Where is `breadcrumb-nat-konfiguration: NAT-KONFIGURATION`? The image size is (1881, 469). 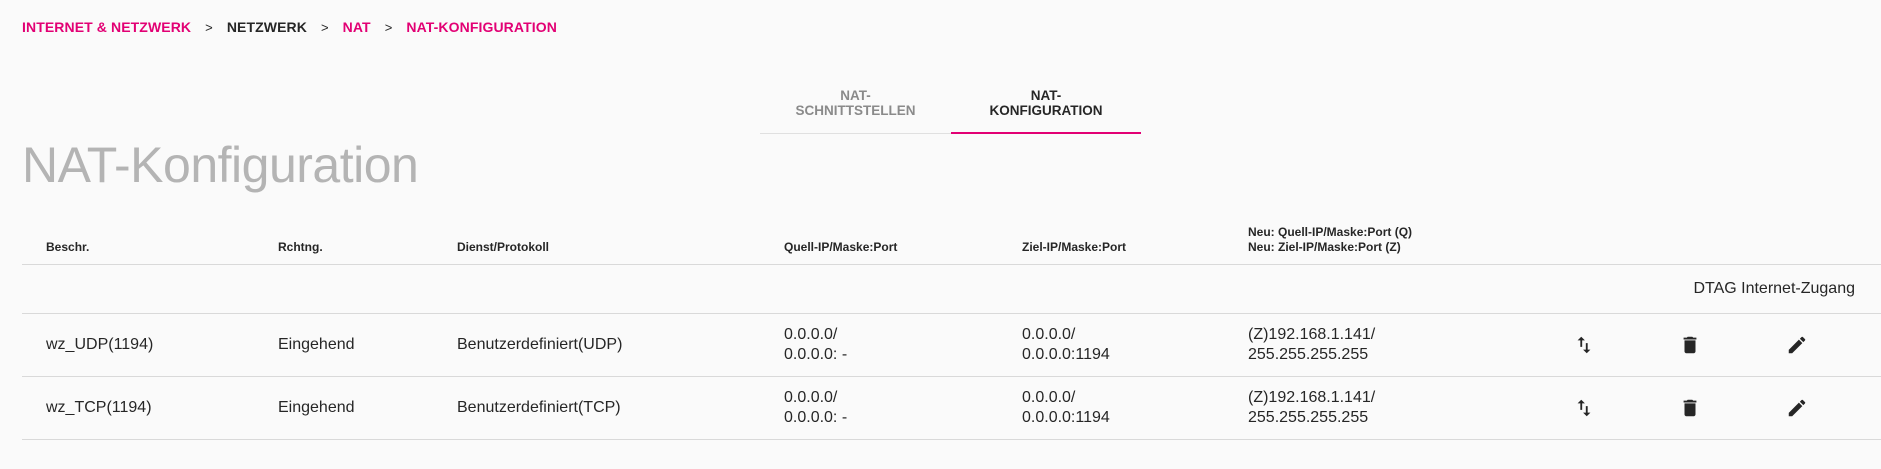
breadcrumb-nat-konfiguration: NAT-KONFIGURATION is located at coordinates (481, 27).